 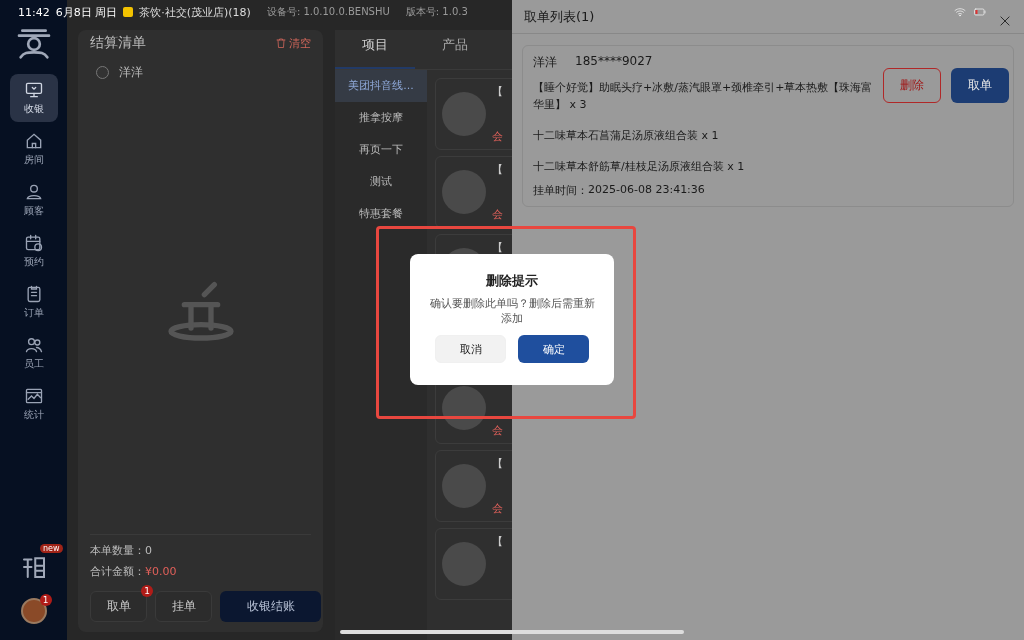 What do you see at coordinates (33, 90) in the screenshot?
I see `monitor-icon` at bounding box center [33, 90].